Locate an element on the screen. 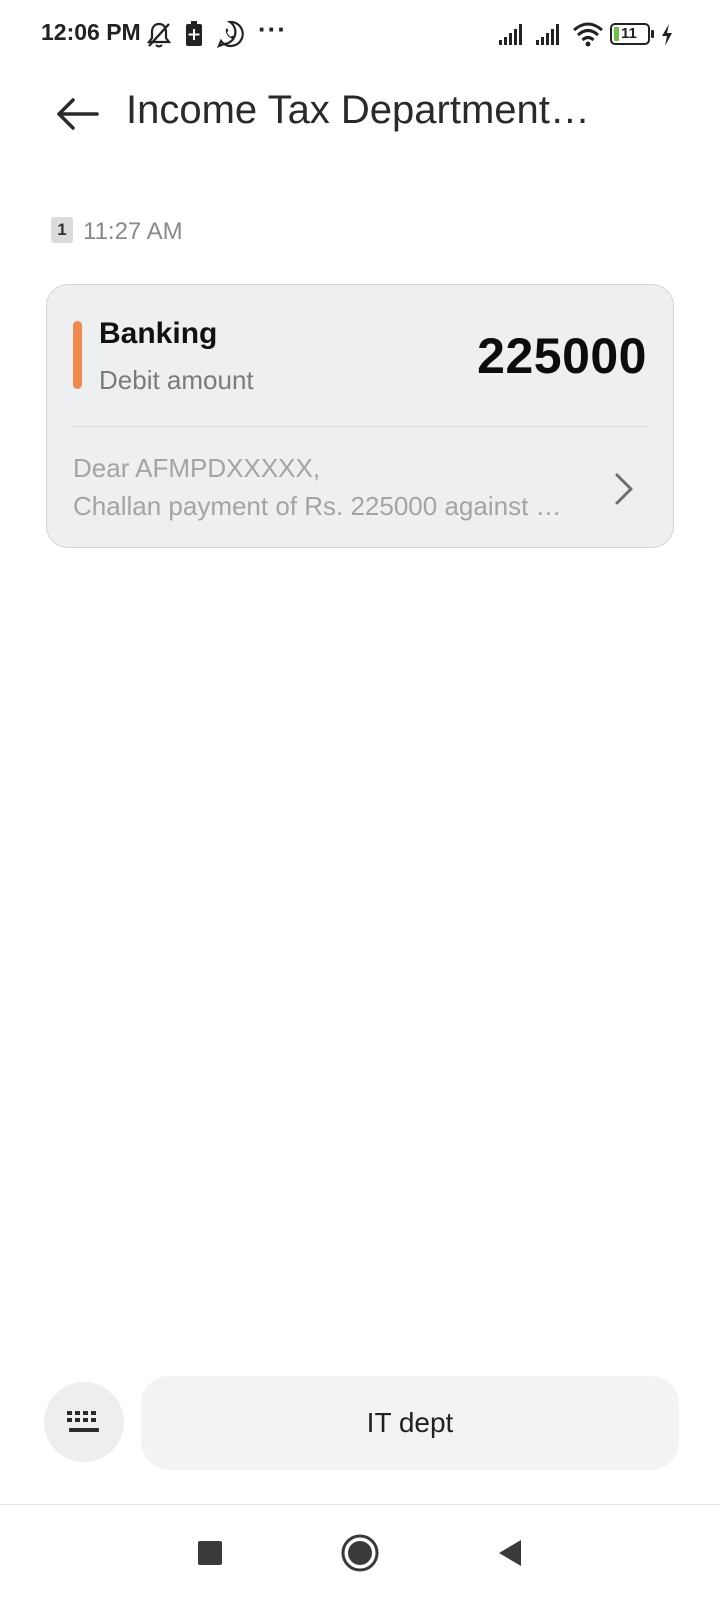 The width and height of the screenshot is (720, 1600). status-bar: 12:06 PM ··· 11 is located at coordinates (360, 35).